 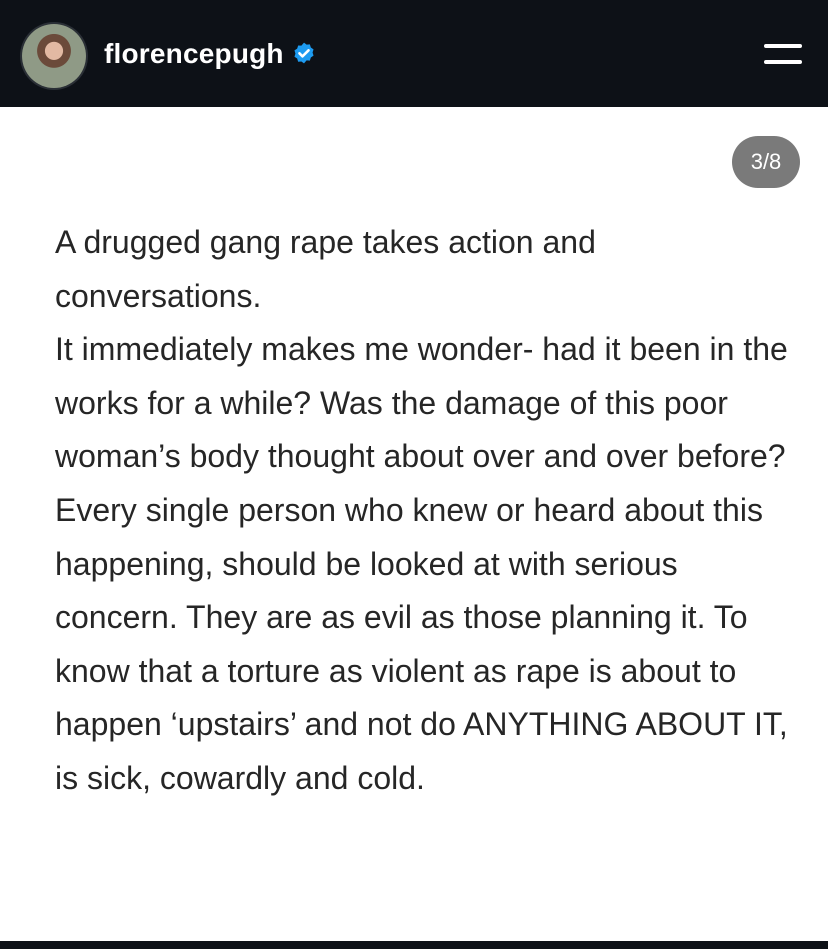 I want to click on menu-bar-top, so click(x=783, y=46).